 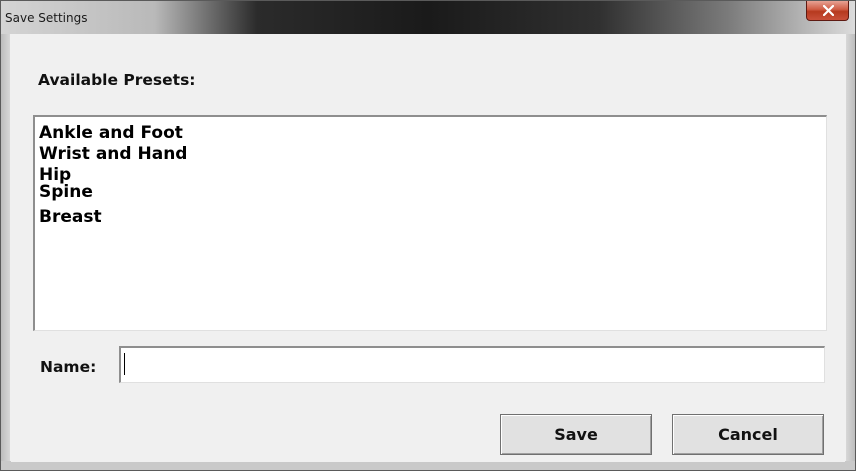 What do you see at coordinates (428, 17) in the screenshot?
I see `title-bar: Save Settings` at bounding box center [428, 17].